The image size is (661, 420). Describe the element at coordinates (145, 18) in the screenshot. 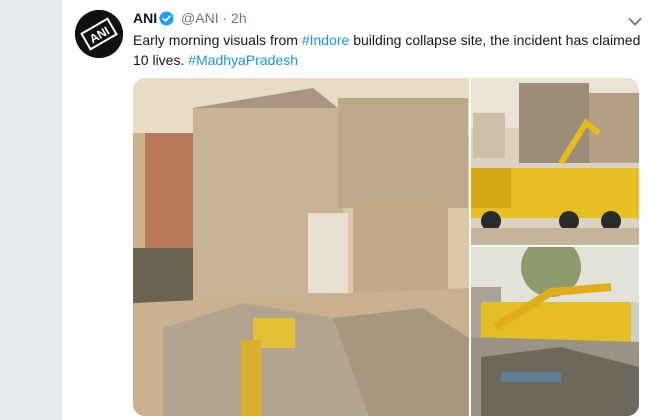

I see `author-name: ANI` at that location.